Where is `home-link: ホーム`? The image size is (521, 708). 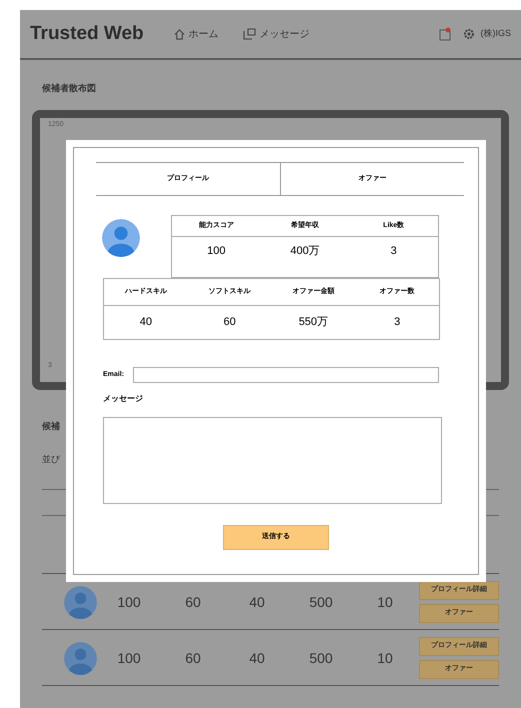
home-link: ホーム is located at coordinates (196, 34).